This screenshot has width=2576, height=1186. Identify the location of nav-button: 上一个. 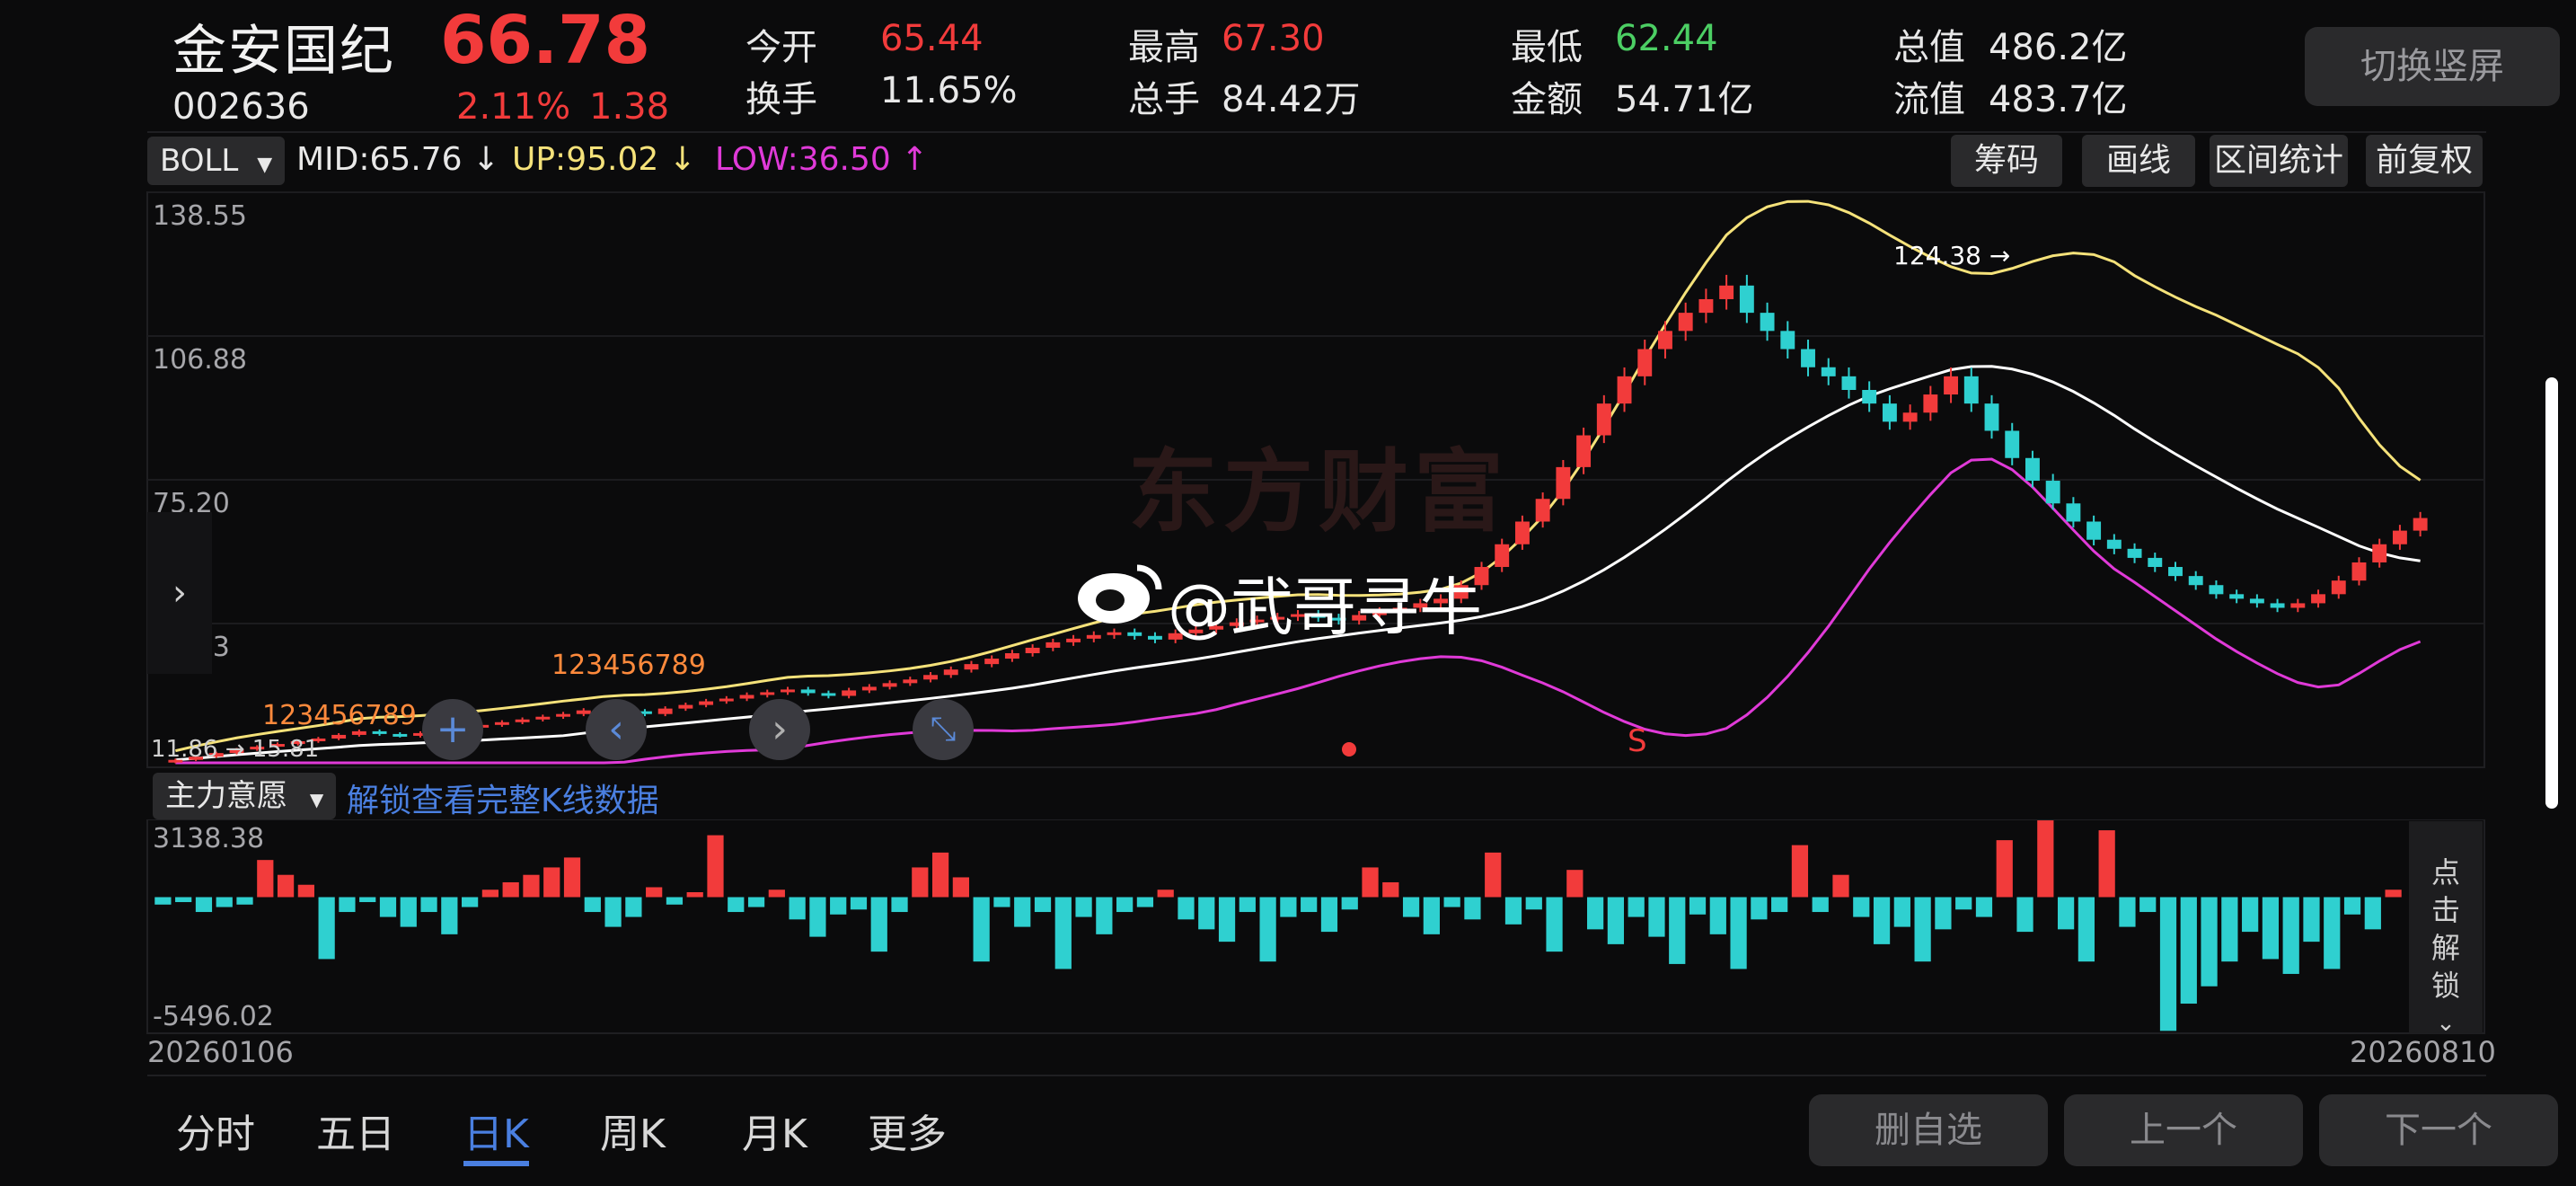
(2183, 1130).